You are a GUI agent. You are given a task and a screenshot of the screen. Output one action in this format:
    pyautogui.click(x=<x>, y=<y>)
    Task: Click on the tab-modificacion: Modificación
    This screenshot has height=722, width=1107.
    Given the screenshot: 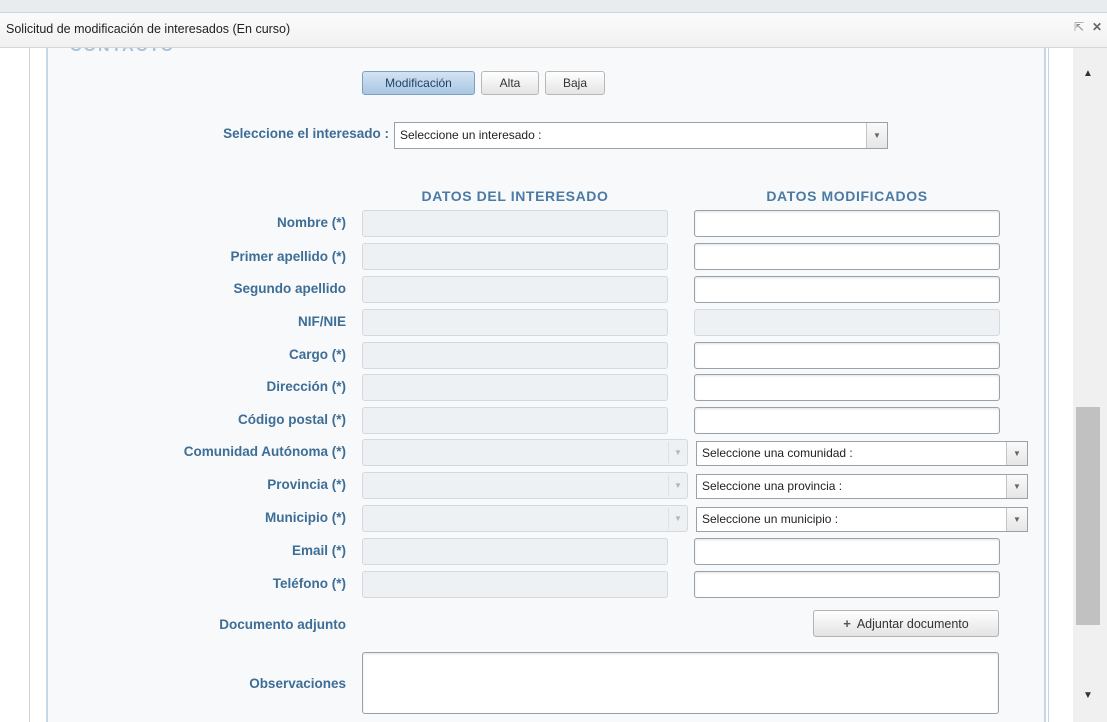 What is the action you would take?
    pyautogui.click(x=418, y=83)
    